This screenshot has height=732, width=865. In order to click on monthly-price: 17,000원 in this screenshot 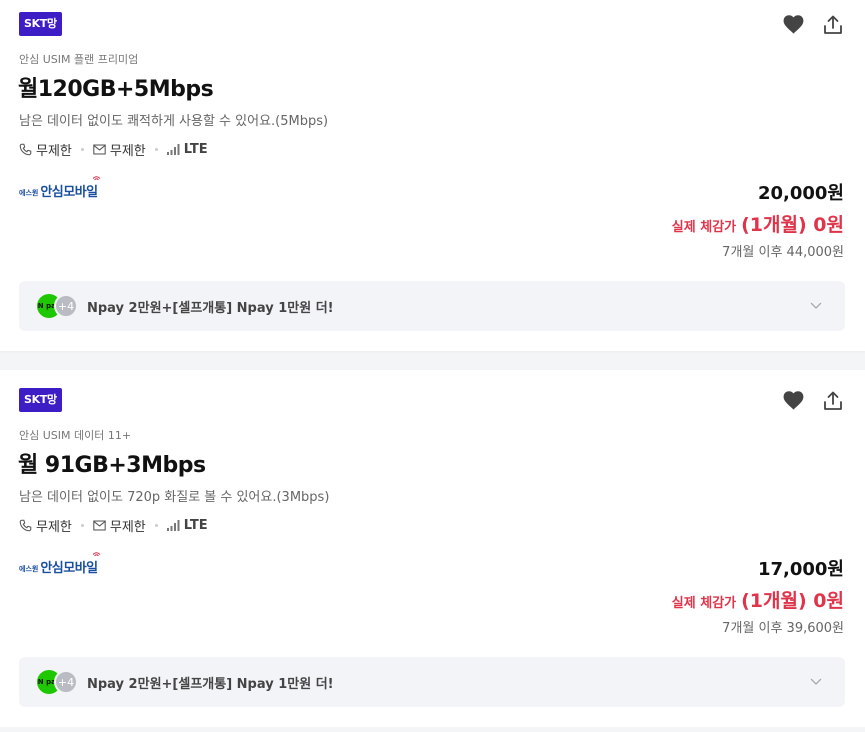, I will do `click(800, 569)`.